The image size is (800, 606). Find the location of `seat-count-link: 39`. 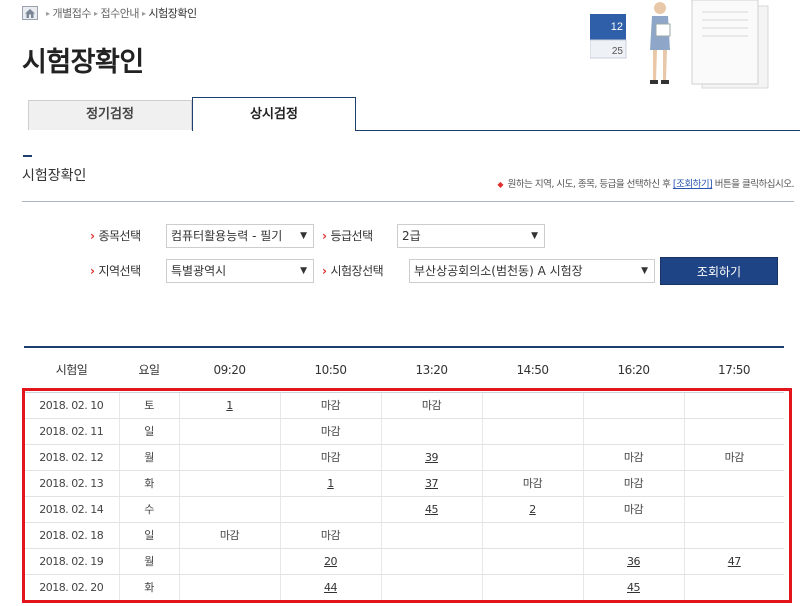

seat-count-link: 39 is located at coordinates (432, 457).